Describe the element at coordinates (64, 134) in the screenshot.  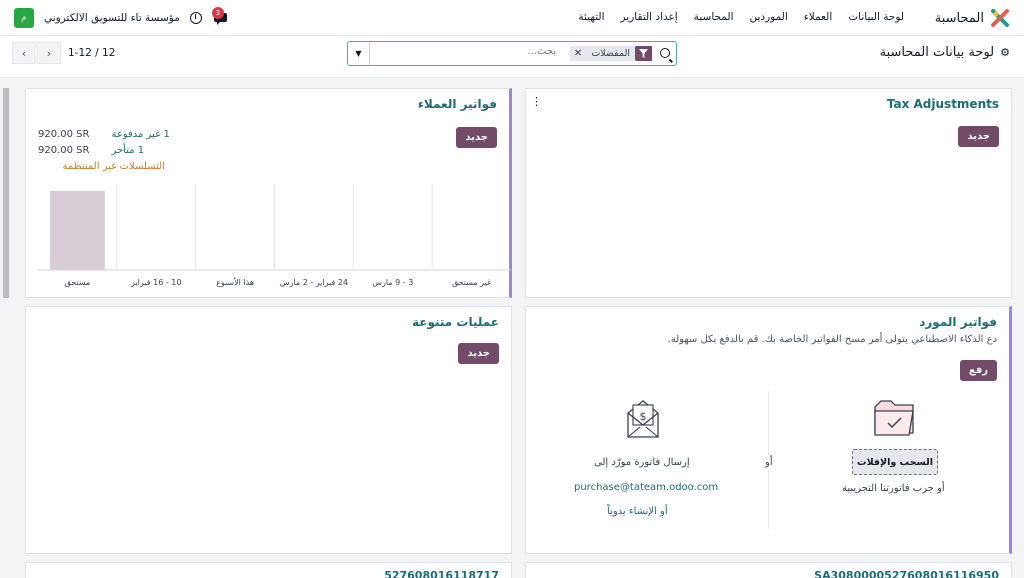
I see `stat-unpaid-amount: 920.00 SR` at that location.